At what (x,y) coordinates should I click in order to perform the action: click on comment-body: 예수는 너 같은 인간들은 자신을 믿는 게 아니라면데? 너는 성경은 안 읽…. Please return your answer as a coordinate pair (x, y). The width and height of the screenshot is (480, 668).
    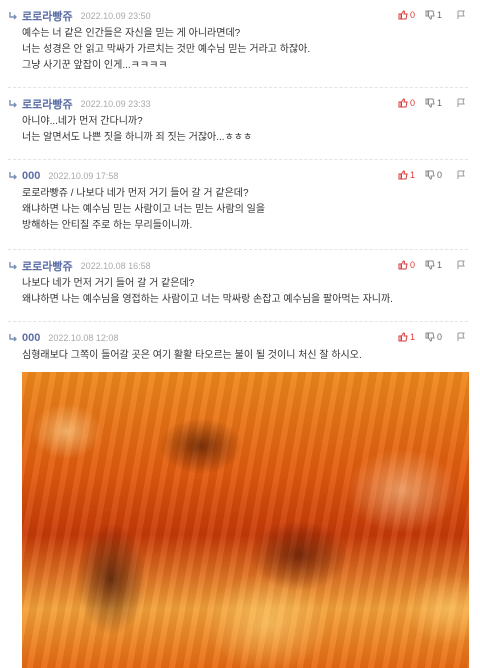
    Looking at the image, I should click on (245, 50).